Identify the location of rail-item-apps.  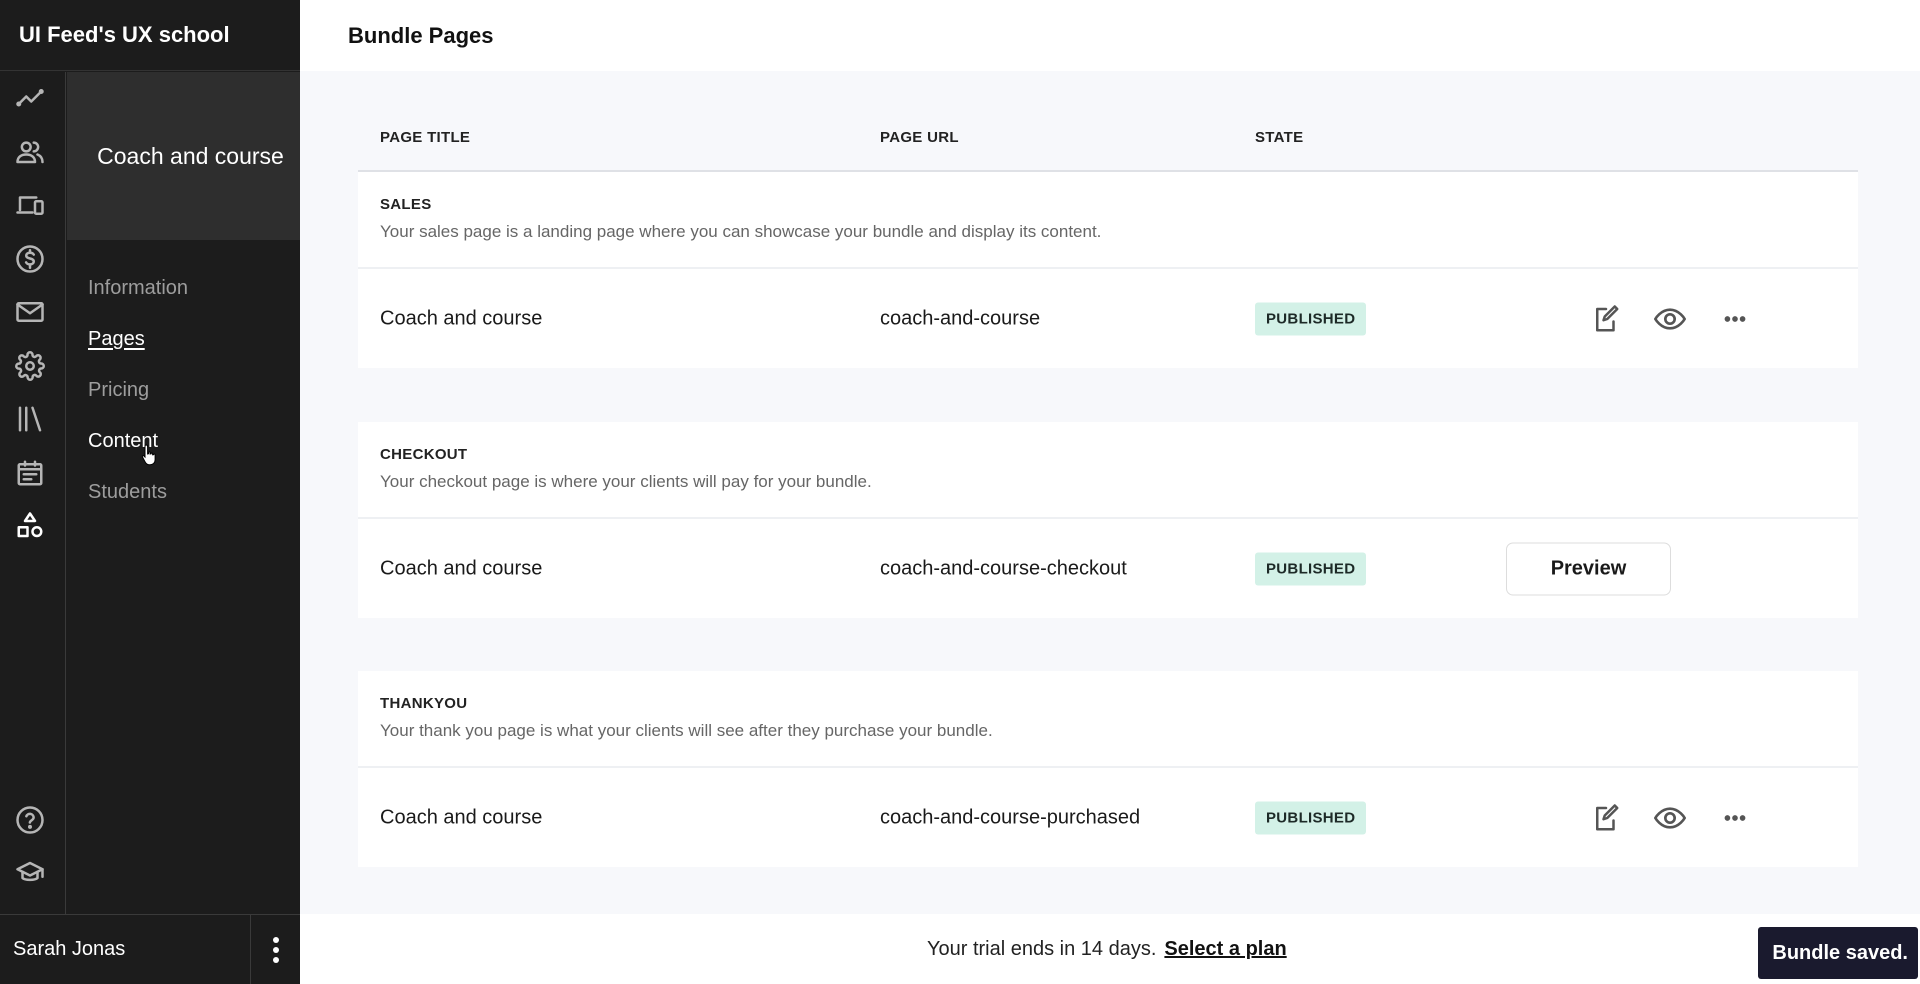
(30, 526).